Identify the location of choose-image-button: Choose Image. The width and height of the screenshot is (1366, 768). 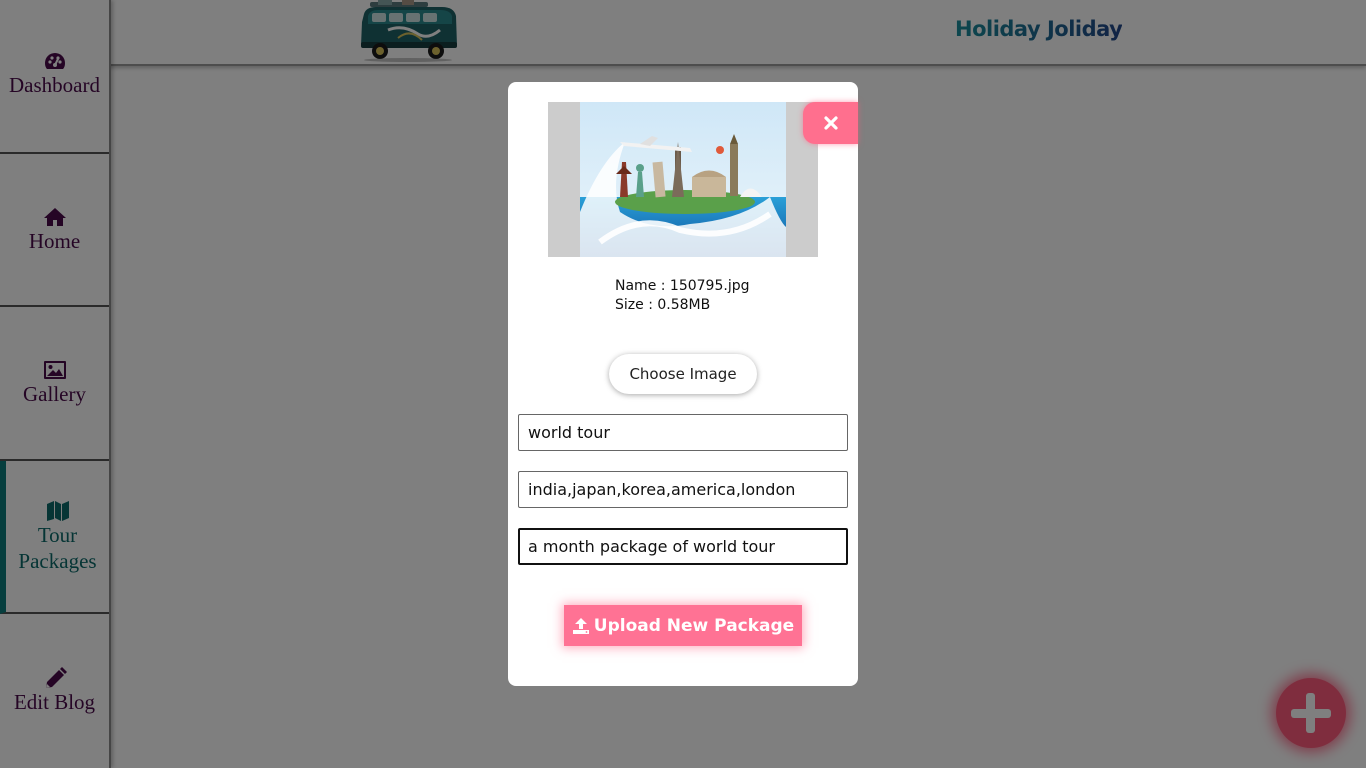
(683, 374).